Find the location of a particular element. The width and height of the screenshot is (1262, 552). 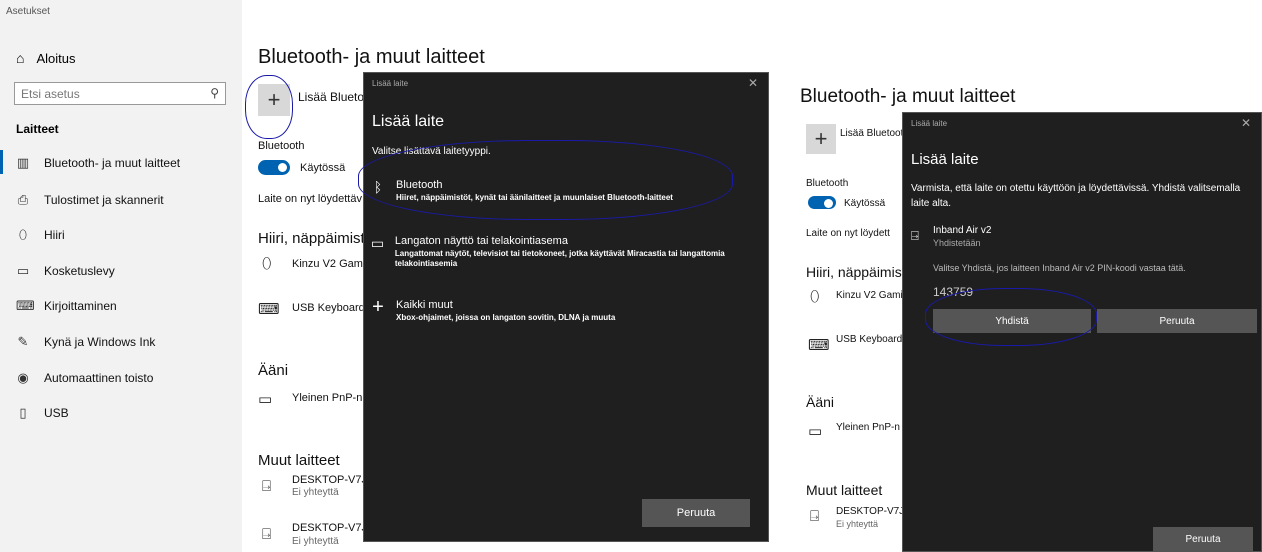

search-input: Etsi asetus ⚲ is located at coordinates (120, 93).